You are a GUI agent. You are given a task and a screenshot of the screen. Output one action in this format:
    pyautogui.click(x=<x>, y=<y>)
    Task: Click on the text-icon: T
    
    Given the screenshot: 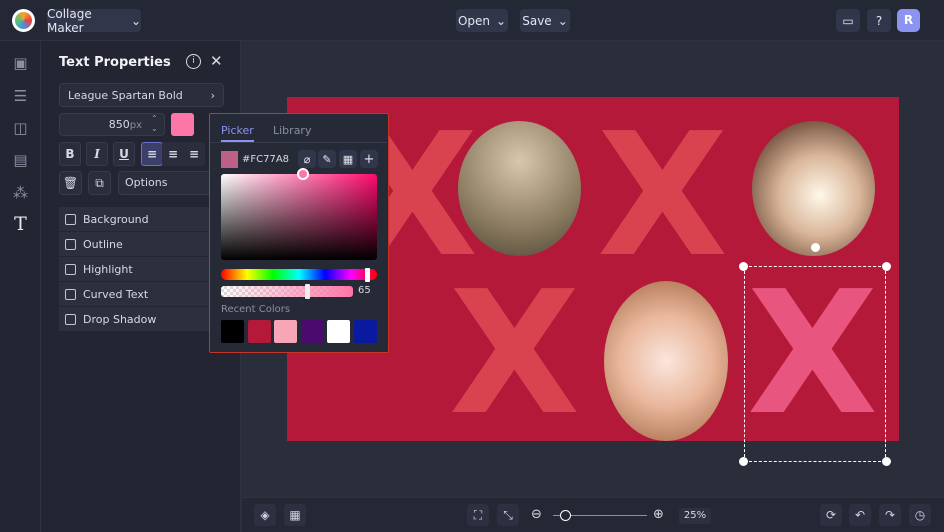 What is the action you would take?
    pyautogui.click(x=20, y=224)
    